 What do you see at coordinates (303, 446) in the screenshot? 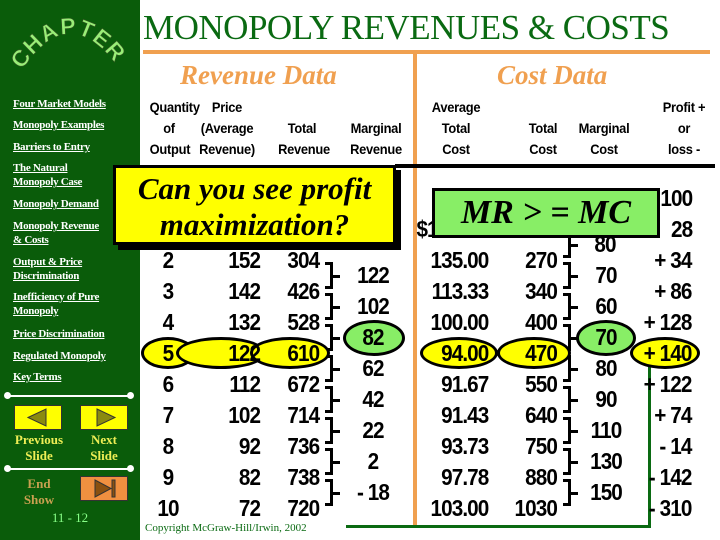
I see `total-revenue-cell: 736` at bounding box center [303, 446].